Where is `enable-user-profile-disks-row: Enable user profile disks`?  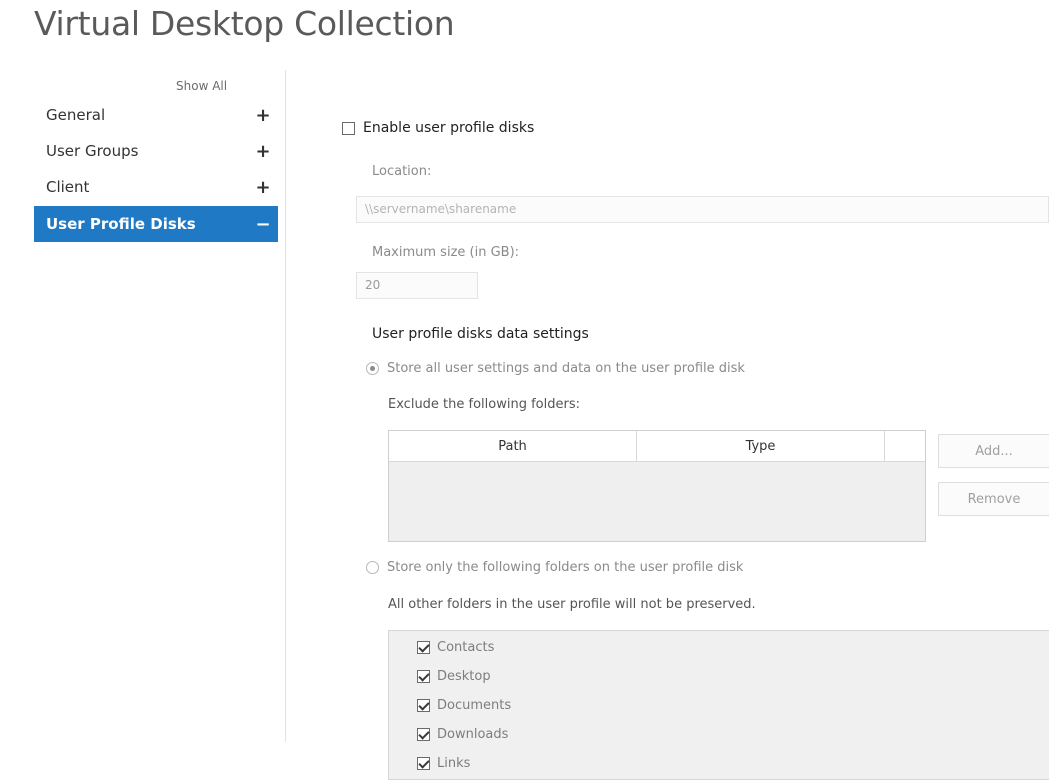
enable-user-profile-disks-row: Enable user profile disks is located at coordinates (438, 128).